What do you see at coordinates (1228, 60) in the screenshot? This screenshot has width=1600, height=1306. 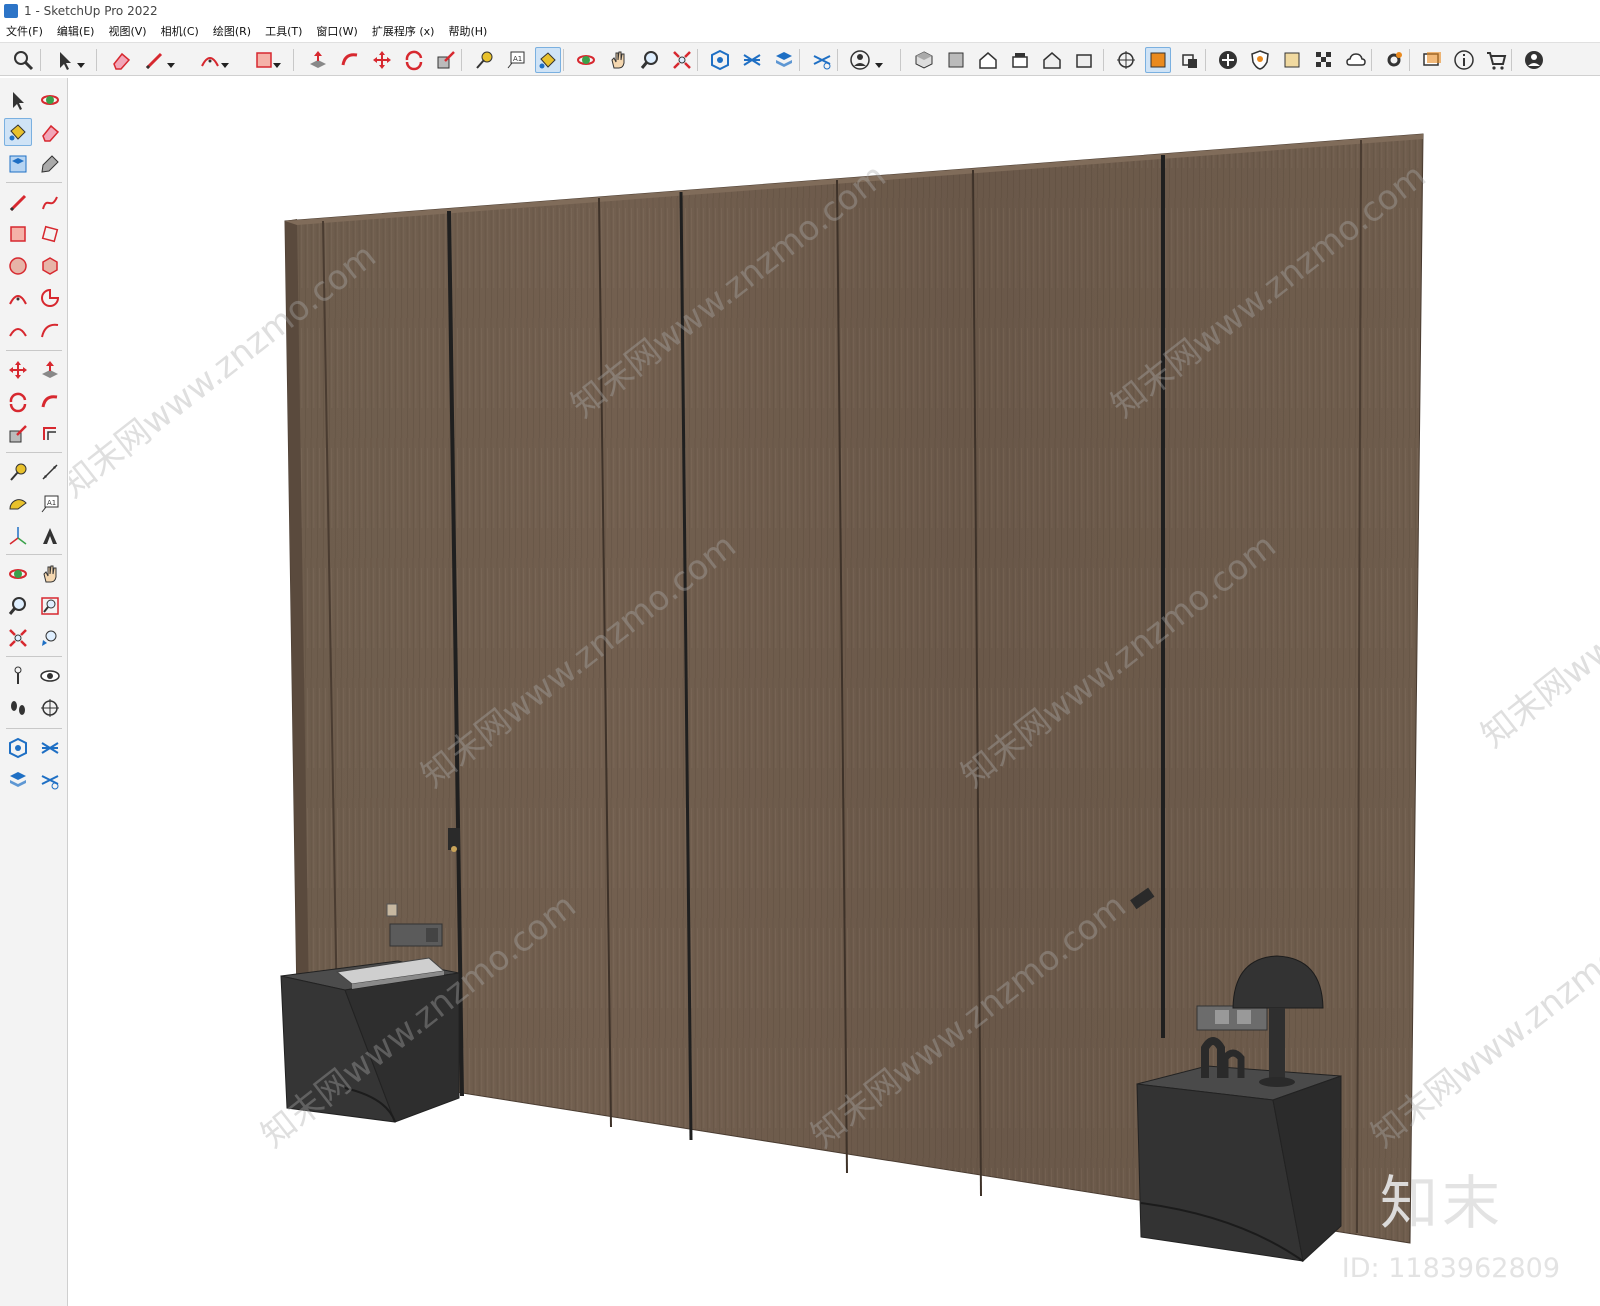 I see `add-icon` at bounding box center [1228, 60].